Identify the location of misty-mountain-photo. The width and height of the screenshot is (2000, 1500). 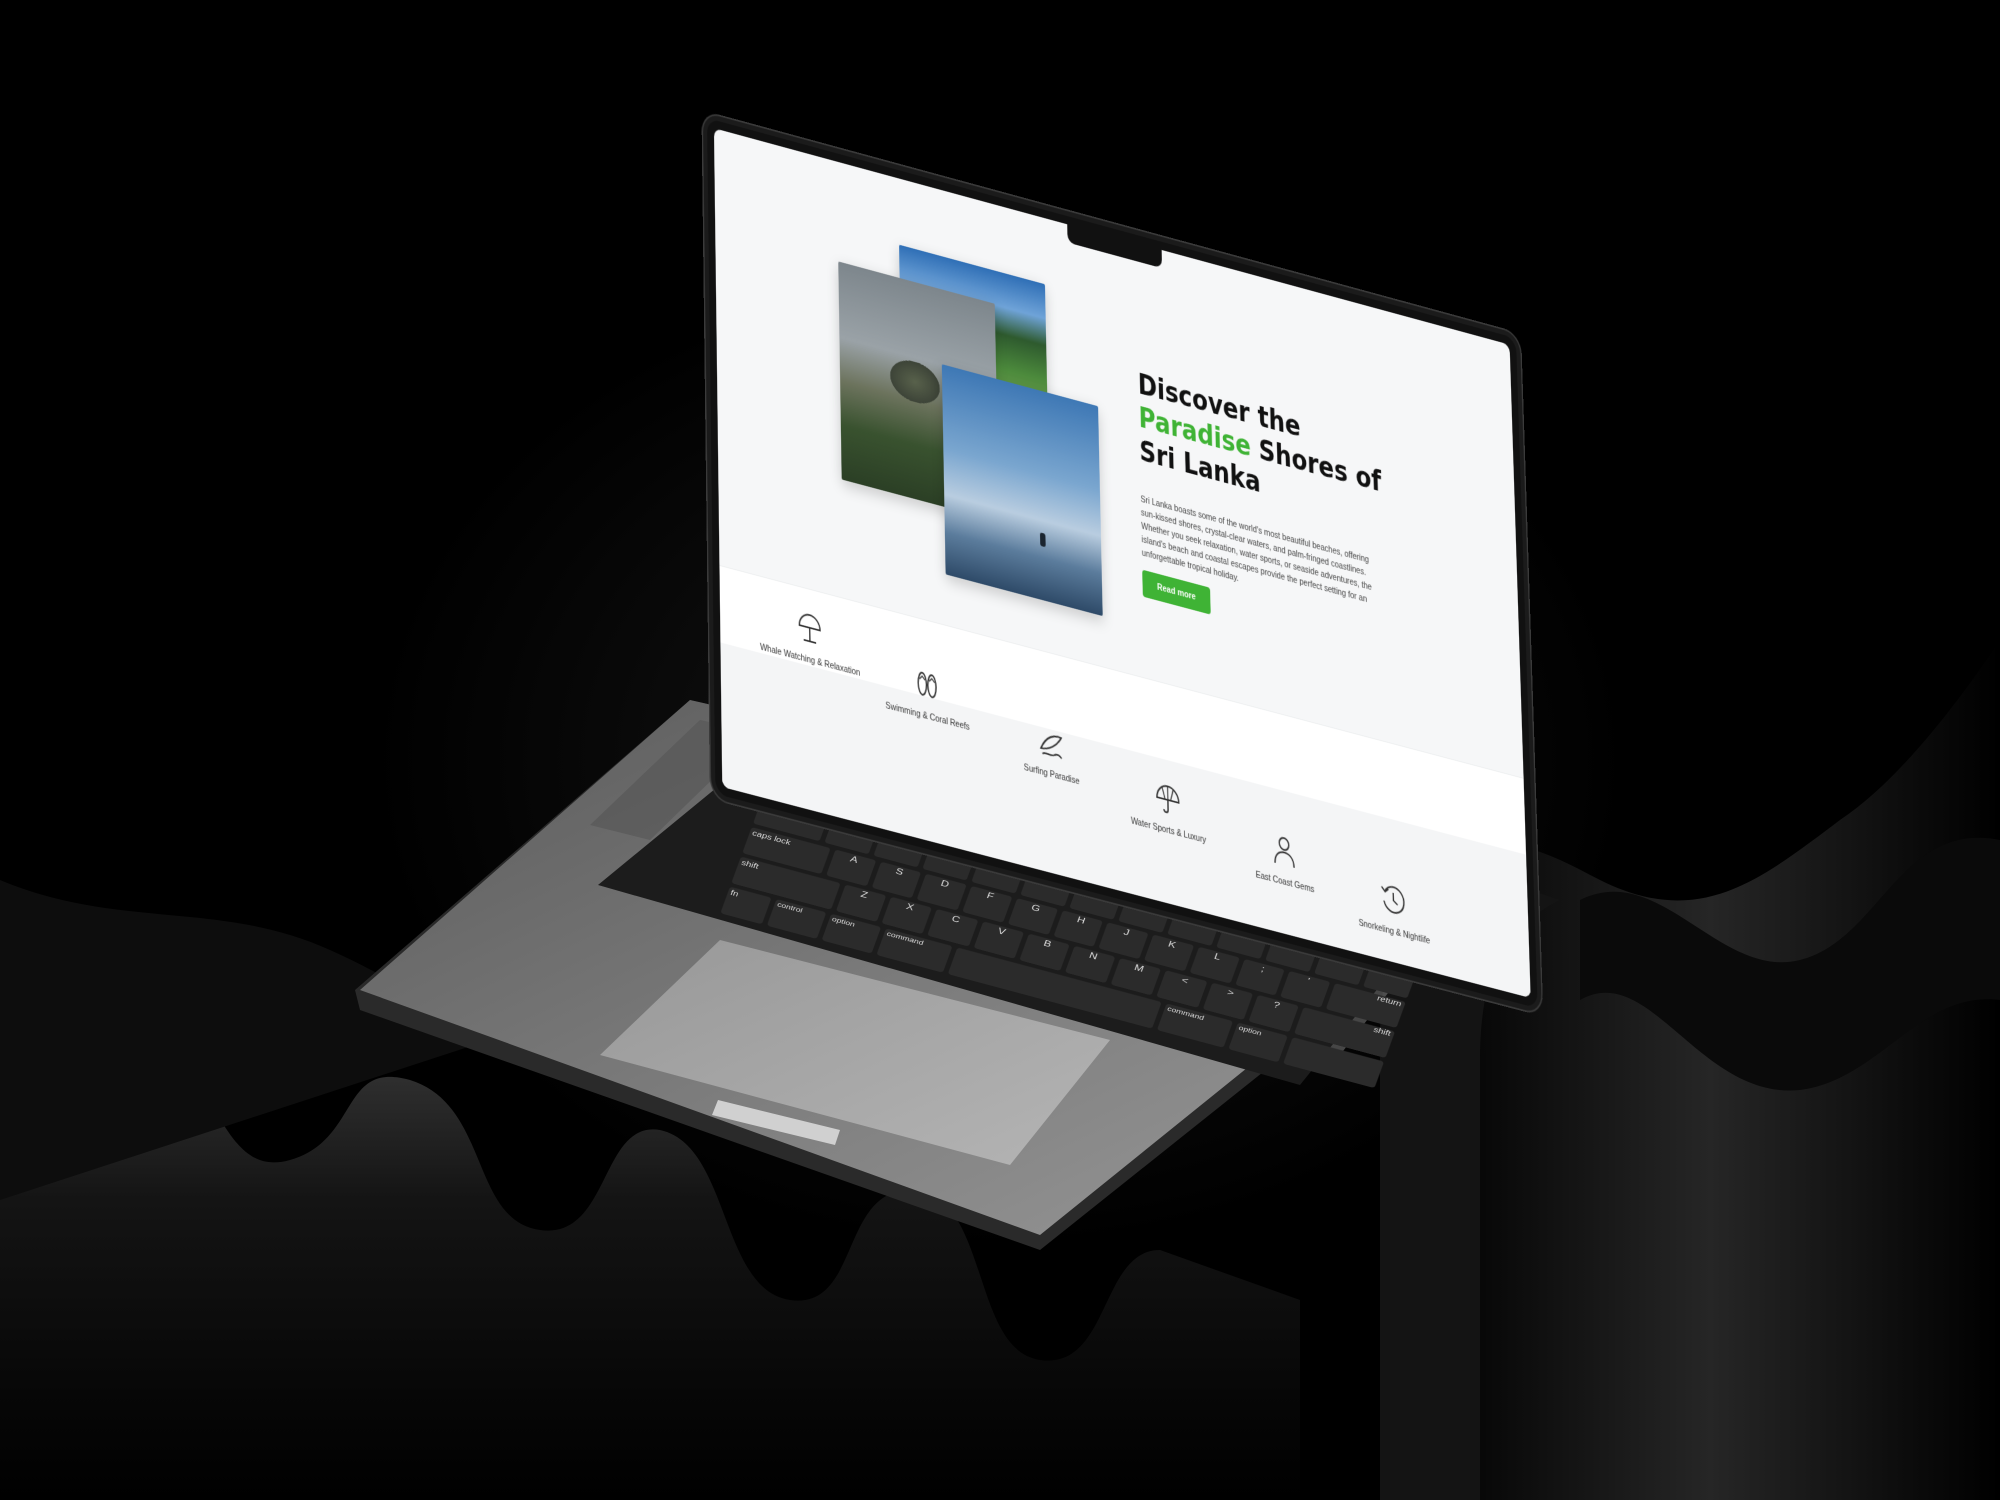
(1022, 490).